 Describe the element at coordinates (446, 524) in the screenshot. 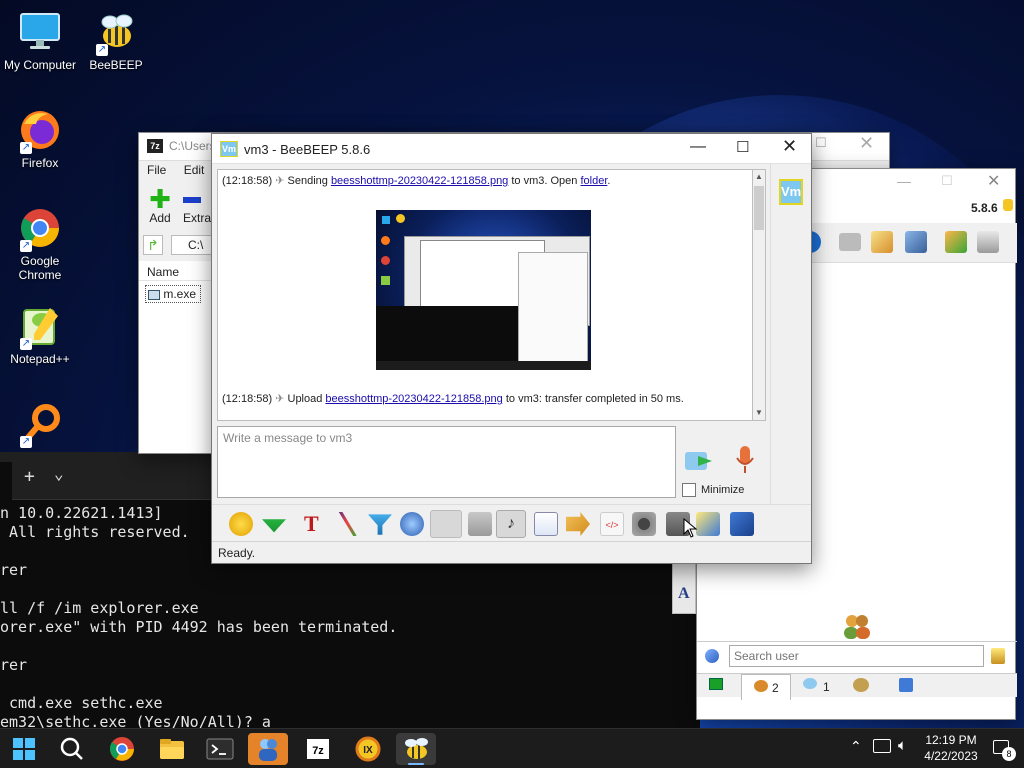

I see `spellcheck-button` at that location.